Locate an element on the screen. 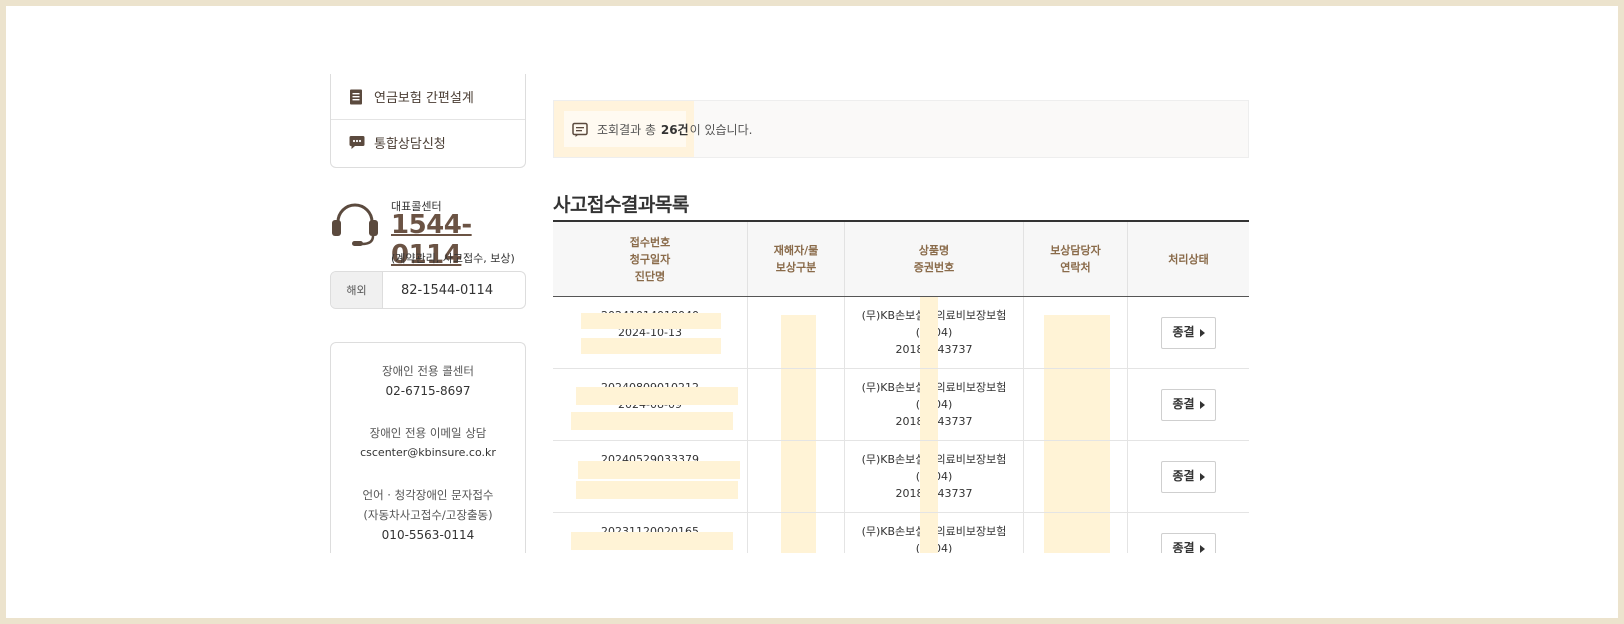 Image resolution: width=1624 pixels, height=624 pixels. message-icon is located at coordinates (580, 129).